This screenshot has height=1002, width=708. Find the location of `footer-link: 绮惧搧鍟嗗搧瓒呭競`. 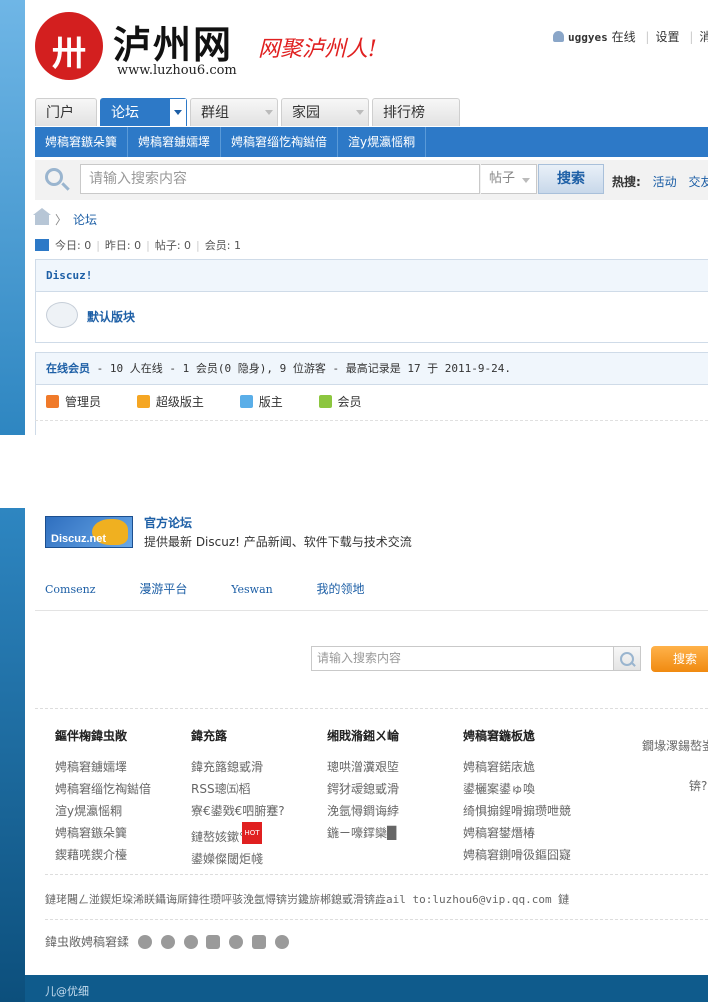

footer-link: 绮惧搧鍟嗗搧瓒呭競 is located at coordinates (517, 811).